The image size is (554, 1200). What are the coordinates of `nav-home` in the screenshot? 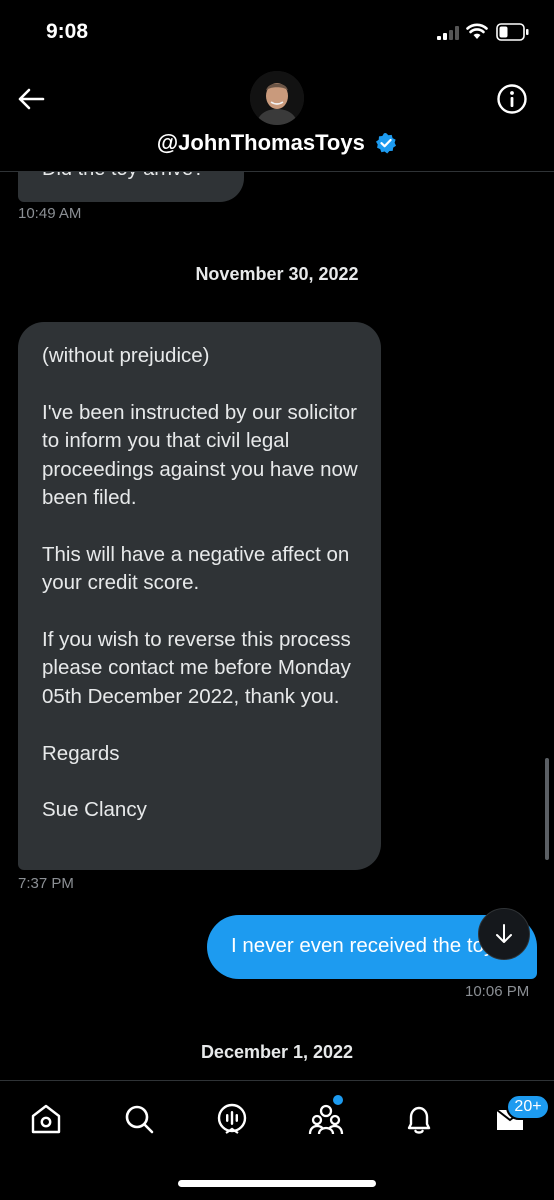 It's located at (46, 1119).